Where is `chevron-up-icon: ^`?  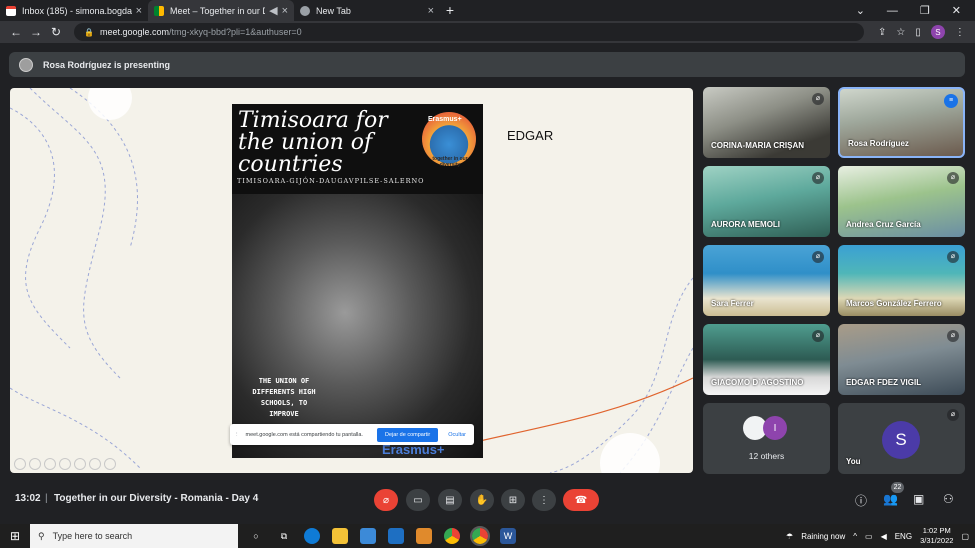 chevron-up-icon: ^ is located at coordinates (855, 536).